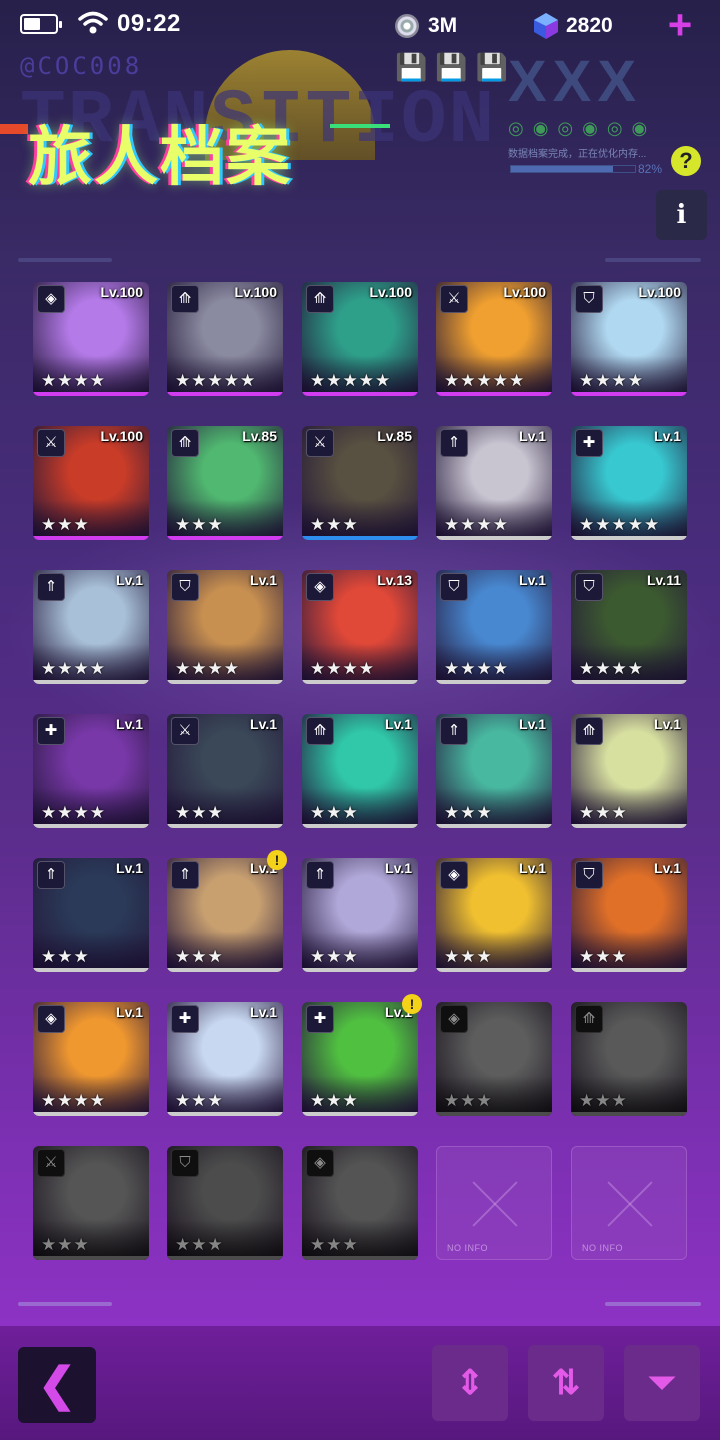 This screenshot has height=1440, width=720. Describe the element at coordinates (91, 339) in the screenshot. I see `character-card: ◈ Lv.100 ★★★★` at that location.